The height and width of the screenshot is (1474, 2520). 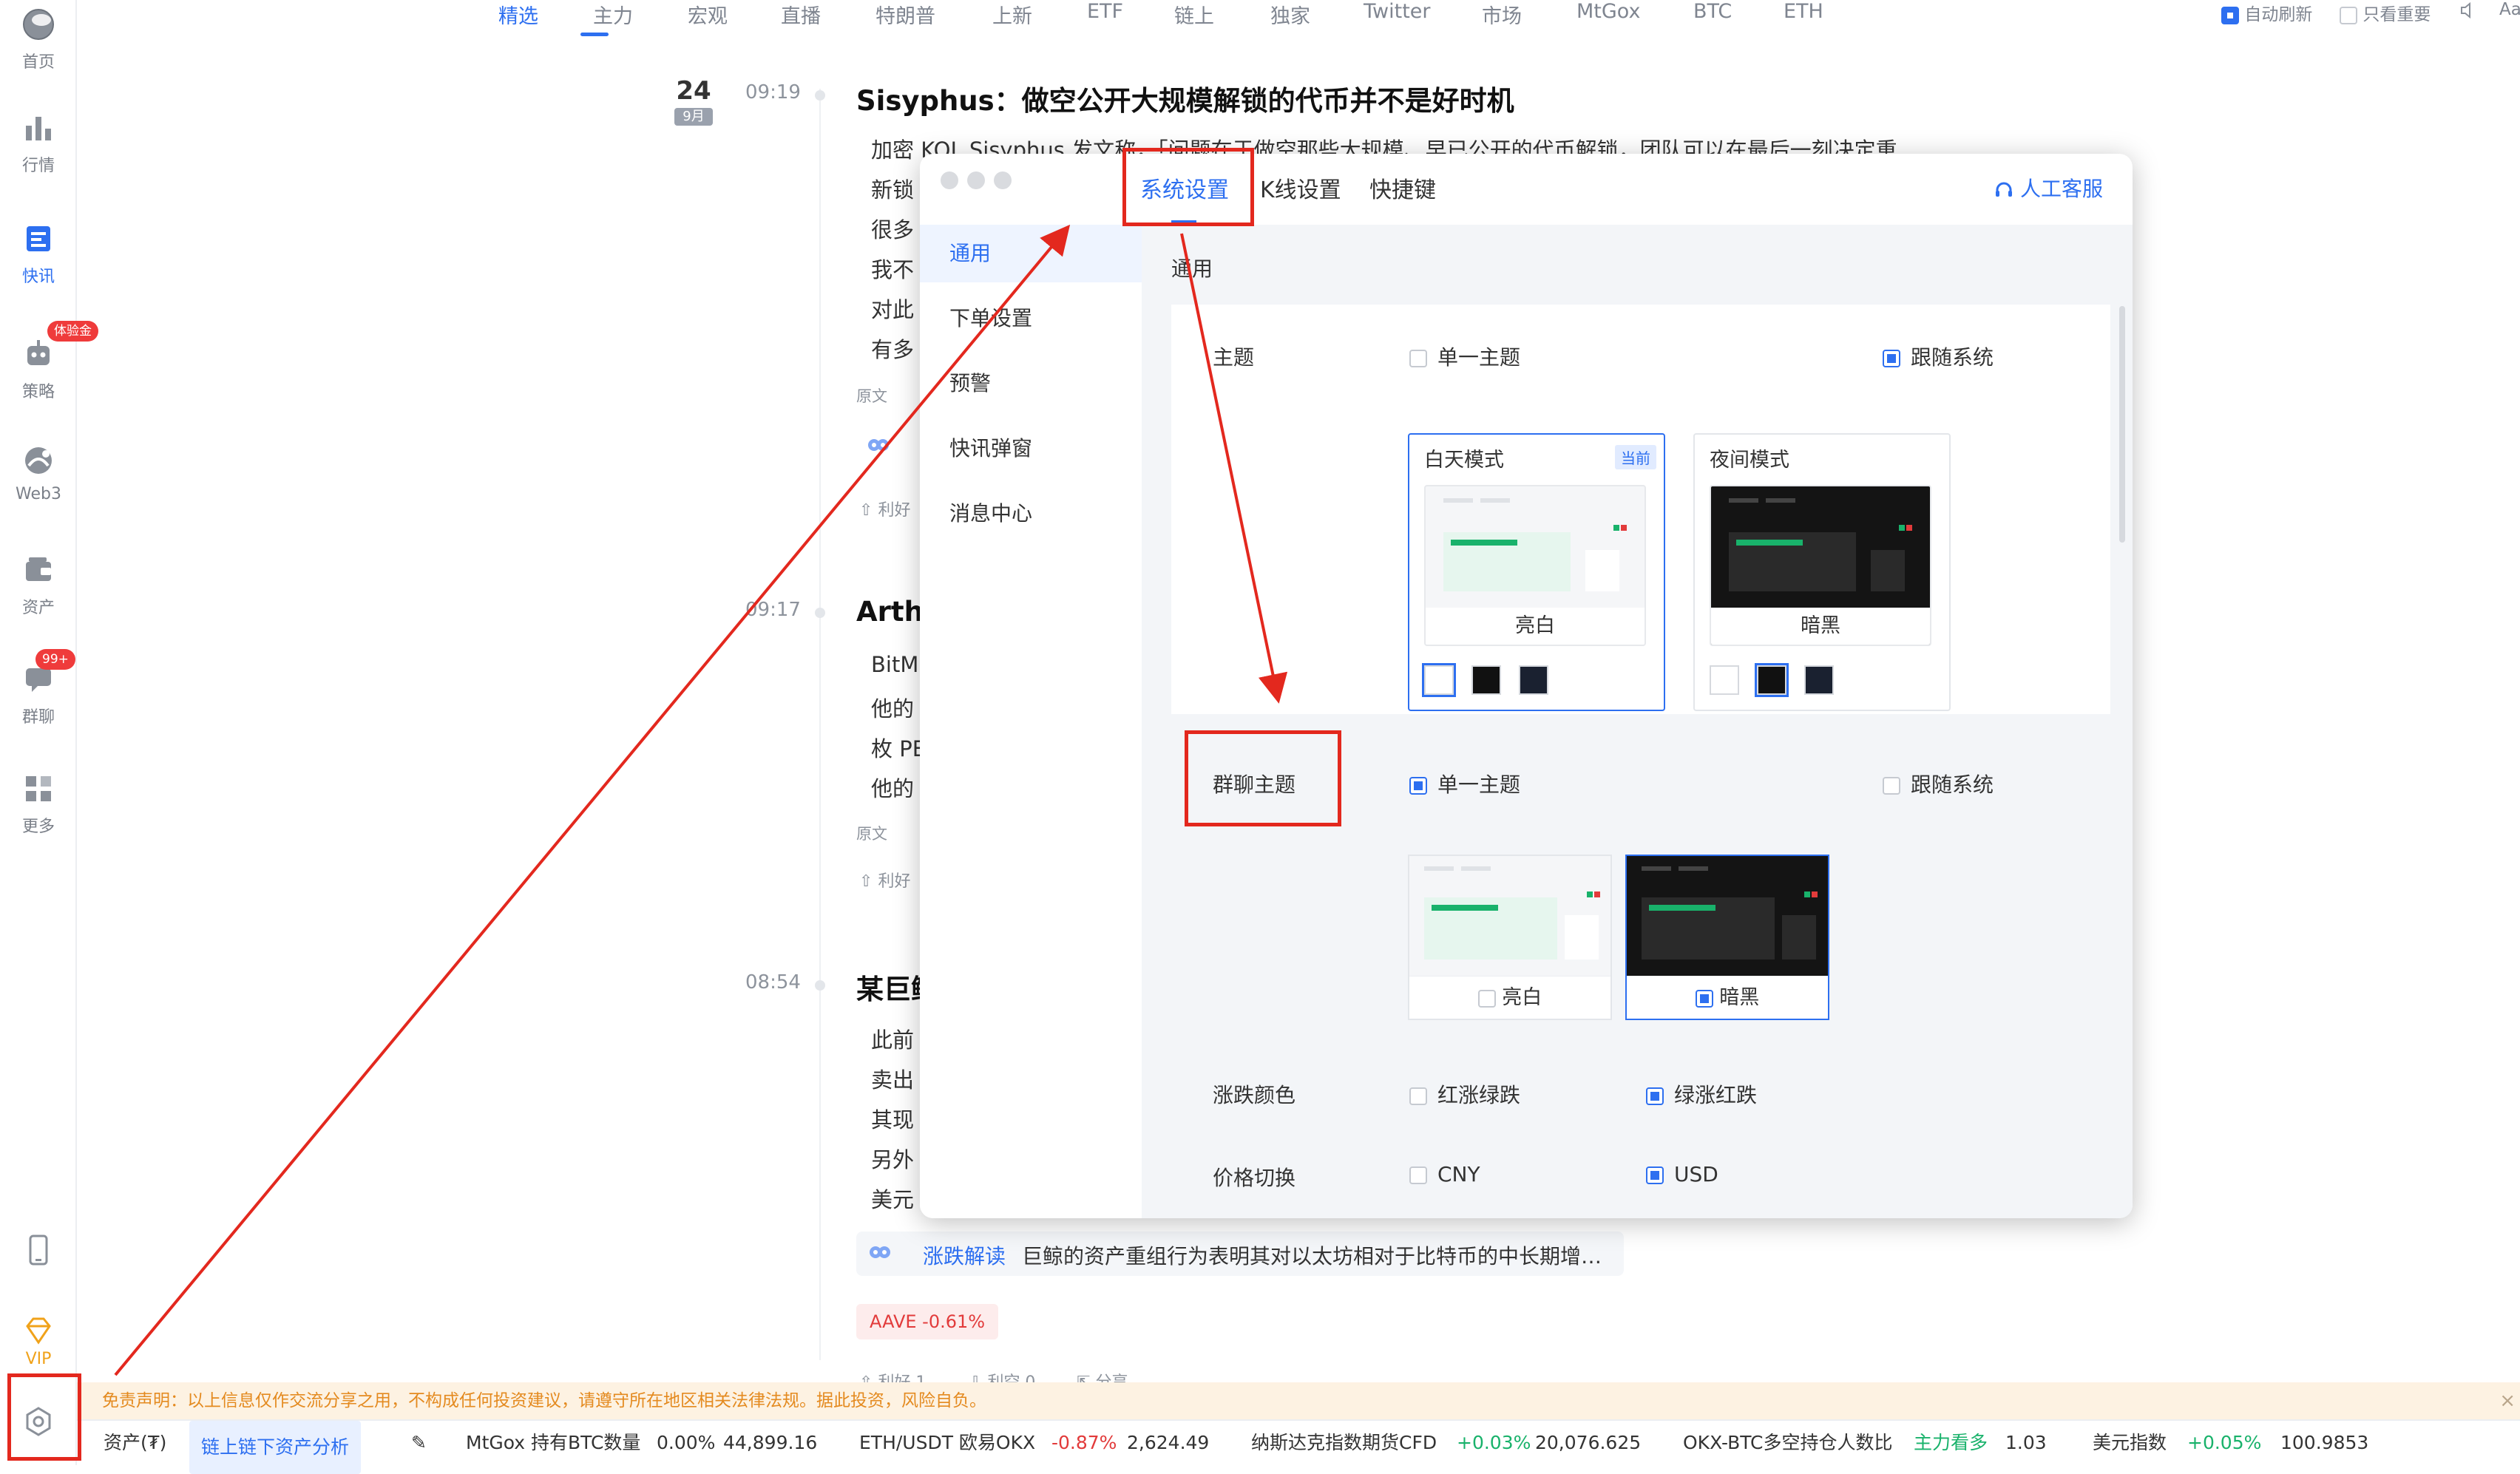 I want to click on sidebar-item-label: 首页, so click(x=38, y=62).